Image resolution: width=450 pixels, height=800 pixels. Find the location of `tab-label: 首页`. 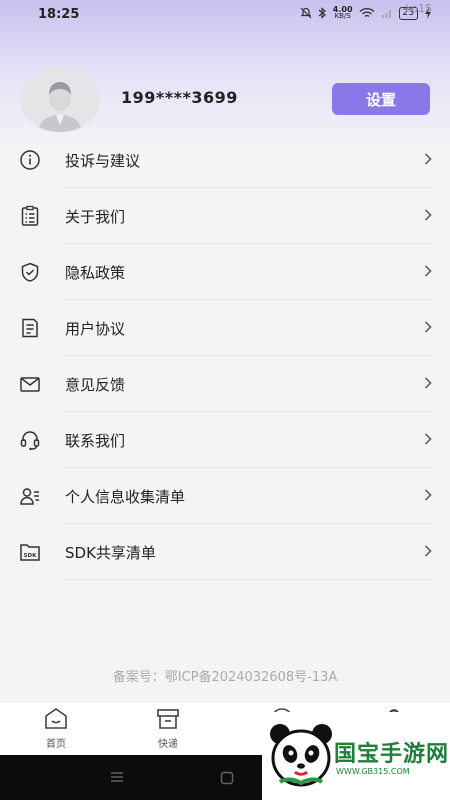

tab-label: 首页 is located at coordinates (56, 744).